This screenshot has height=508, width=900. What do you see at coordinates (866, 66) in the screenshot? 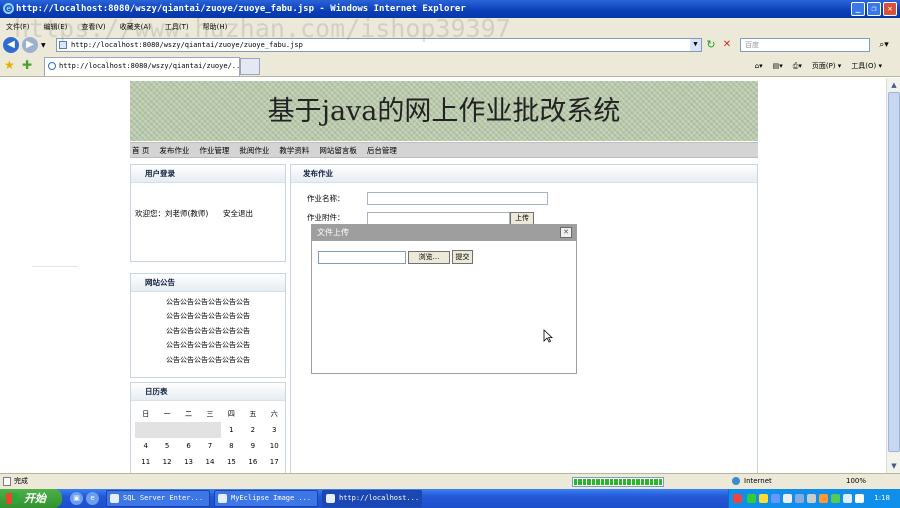
I see `tools-menu: 工具(O) ▾` at bounding box center [866, 66].